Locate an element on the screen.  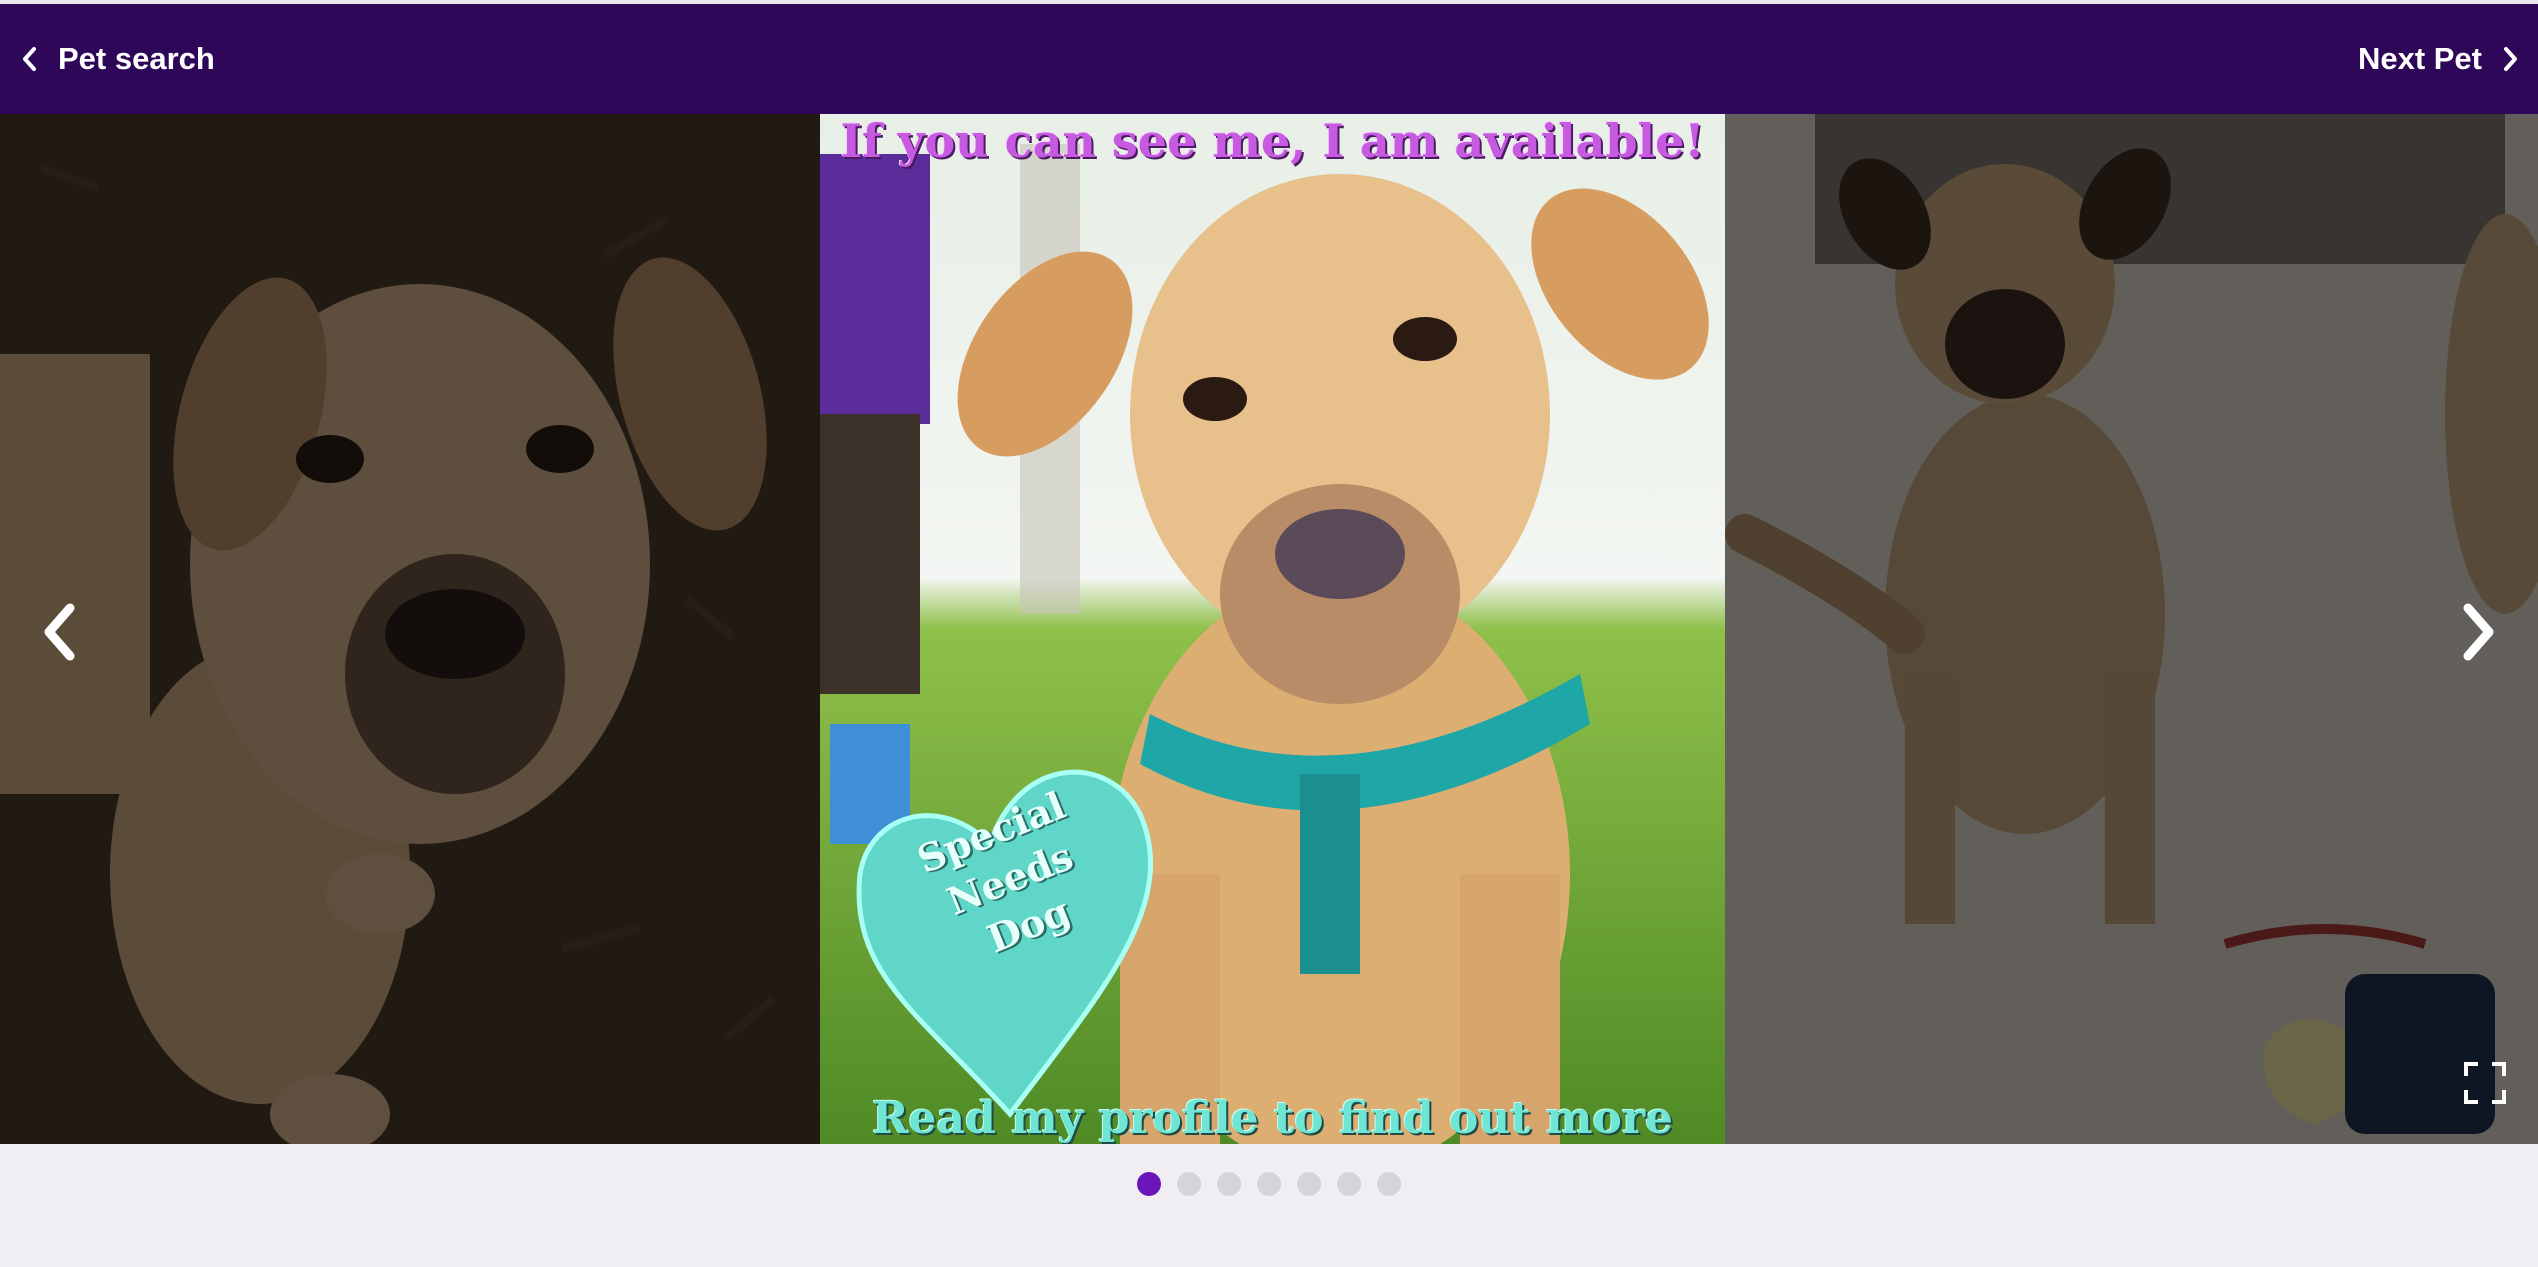
pet-search-back-link: Pet search is located at coordinates (117, 59).